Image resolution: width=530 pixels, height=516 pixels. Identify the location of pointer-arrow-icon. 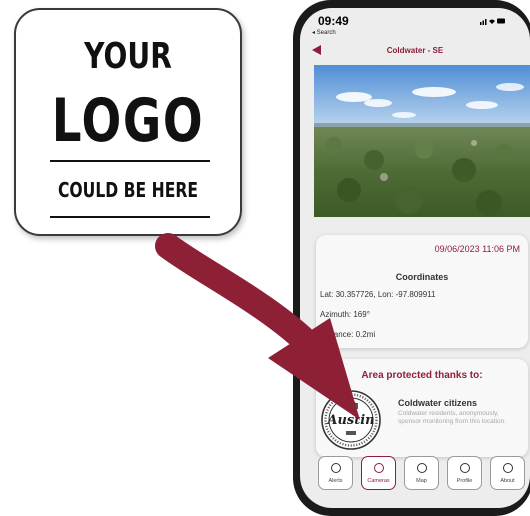
(257, 326).